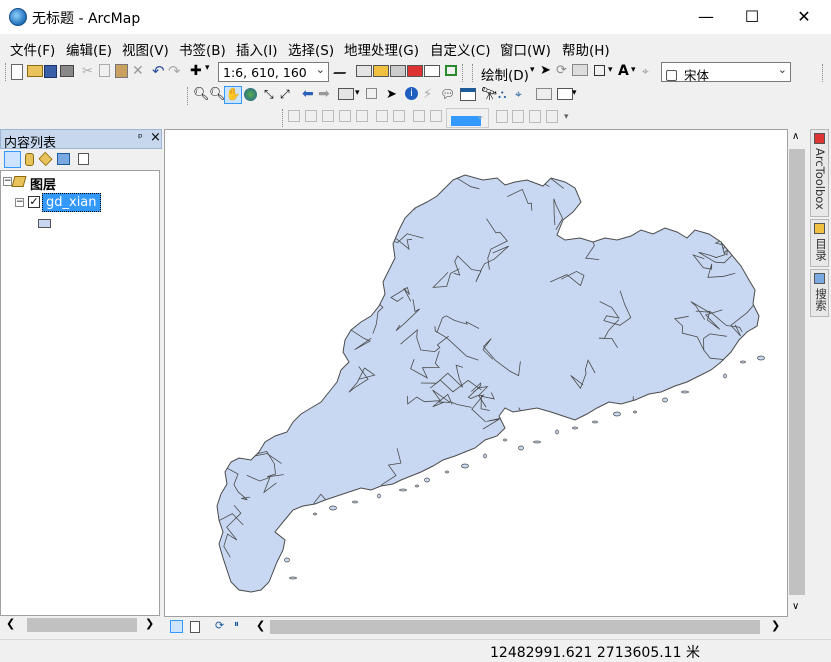 This screenshot has width=831, height=662. Describe the element at coordinates (804, 17) in the screenshot. I see `close-button: ✕` at that location.